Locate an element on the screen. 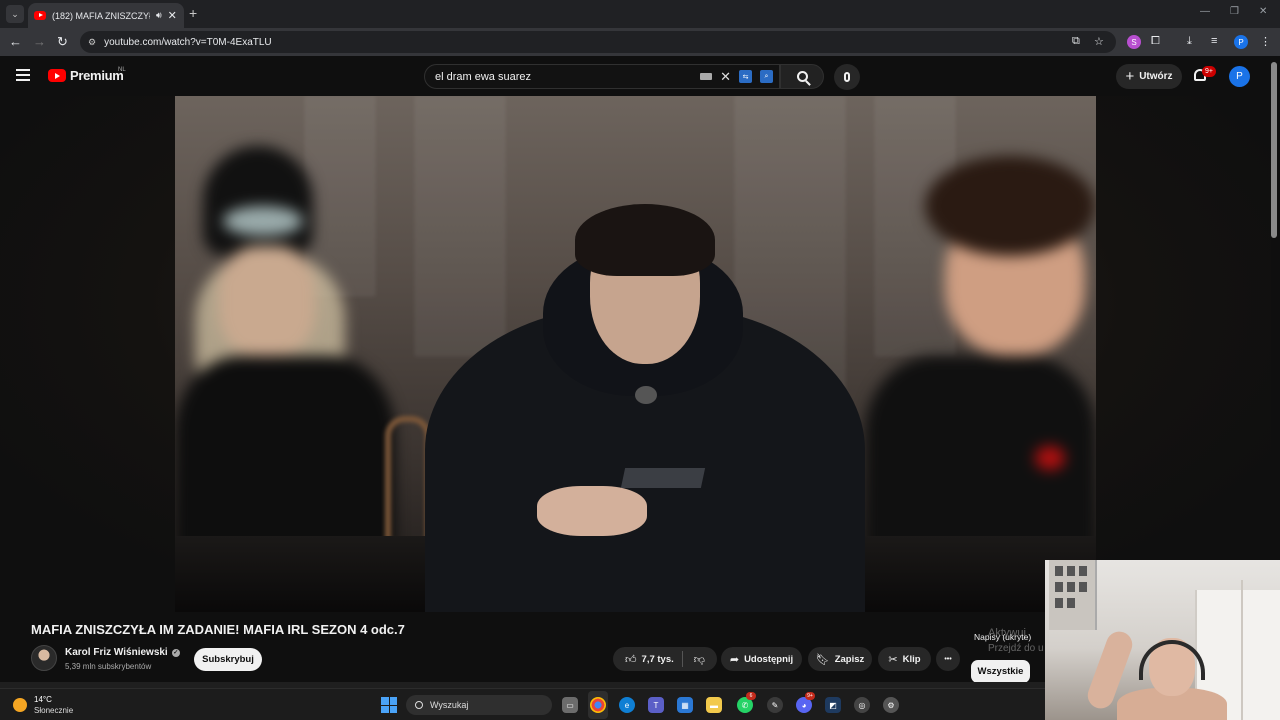 This screenshot has width=1280, height=720. headset-icon is located at coordinates (1172, 660).